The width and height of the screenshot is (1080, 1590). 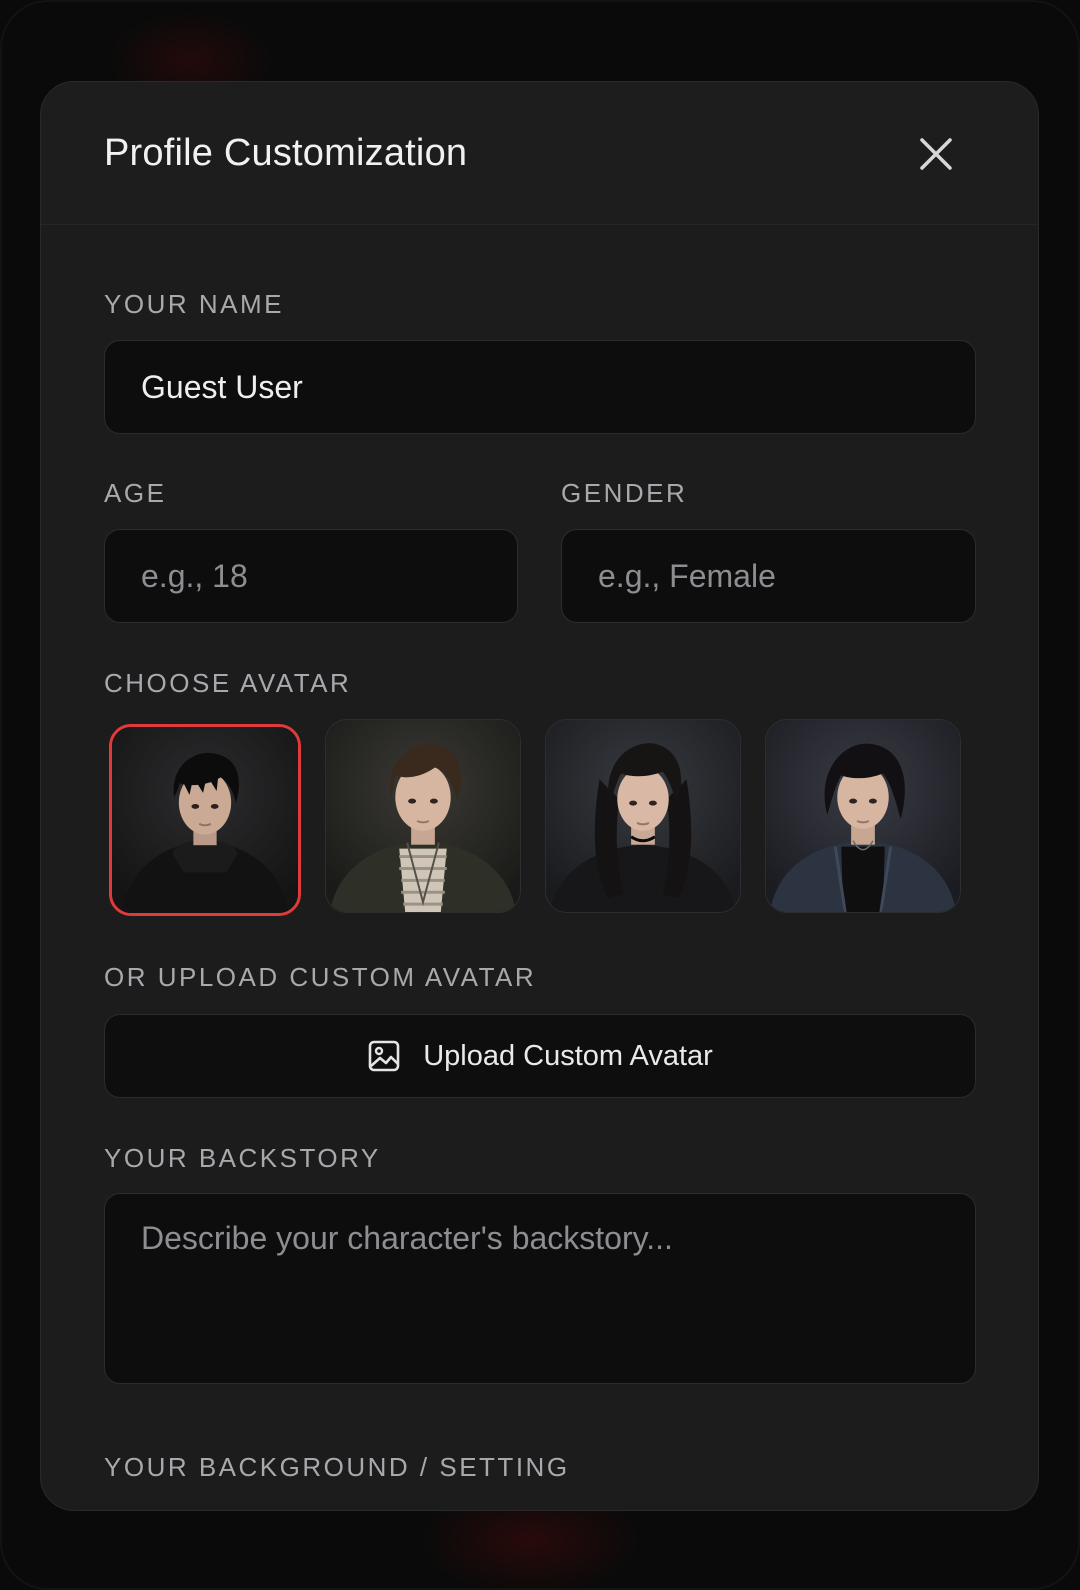 I want to click on avatar-girl-denim-jacket, so click(x=863, y=816).